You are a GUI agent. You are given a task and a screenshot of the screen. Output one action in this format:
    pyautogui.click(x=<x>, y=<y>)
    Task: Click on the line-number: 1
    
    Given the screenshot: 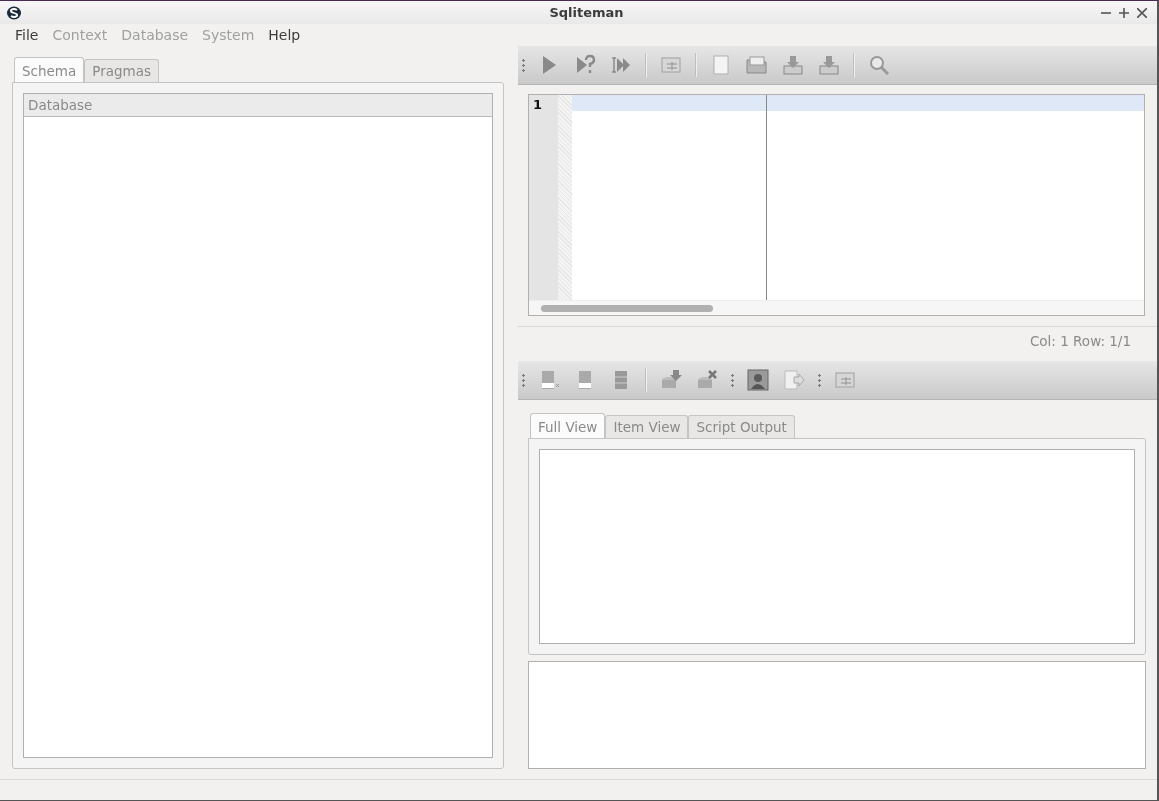 What is the action you would take?
    pyautogui.click(x=538, y=105)
    